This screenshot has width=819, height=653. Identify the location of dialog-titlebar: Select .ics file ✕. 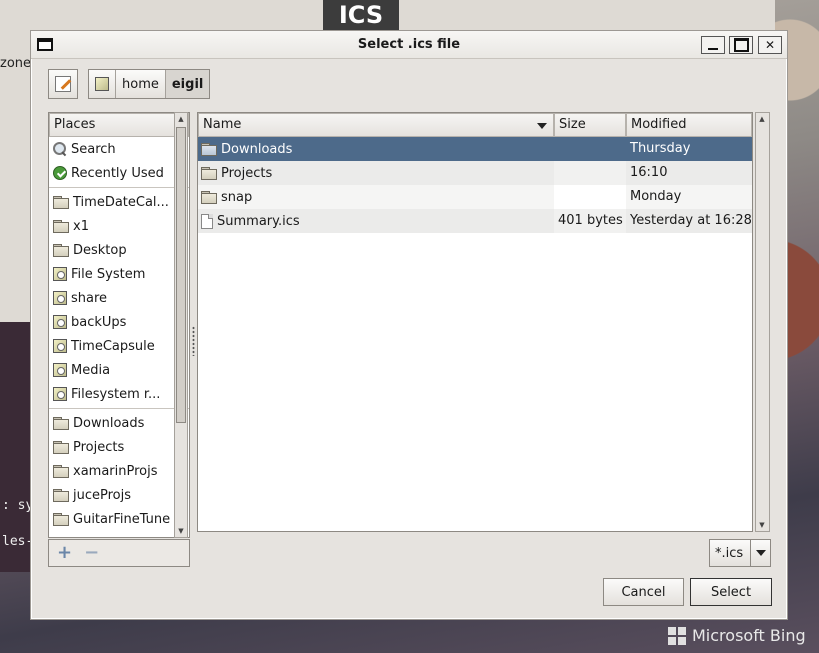
(409, 45).